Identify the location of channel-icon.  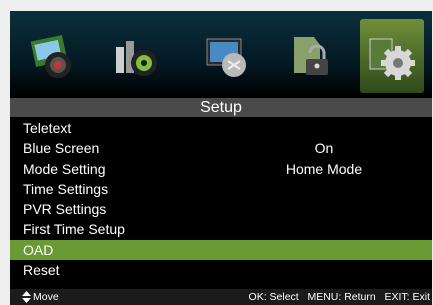
(226, 57).